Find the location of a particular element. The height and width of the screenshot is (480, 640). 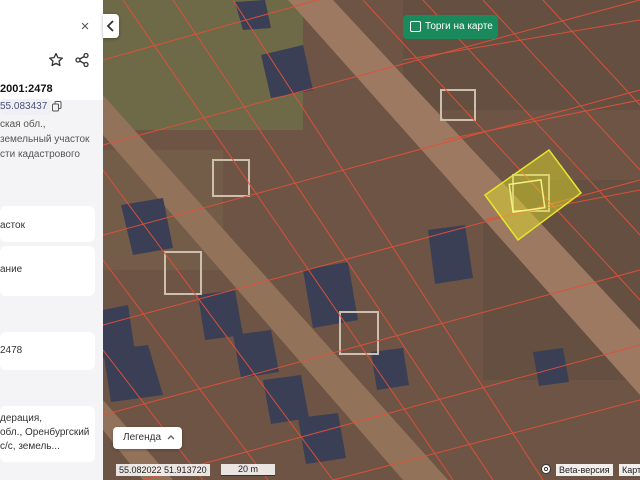

cursor-coordinates: 55.082022 51.913720 is located at coordinates (163, 470).